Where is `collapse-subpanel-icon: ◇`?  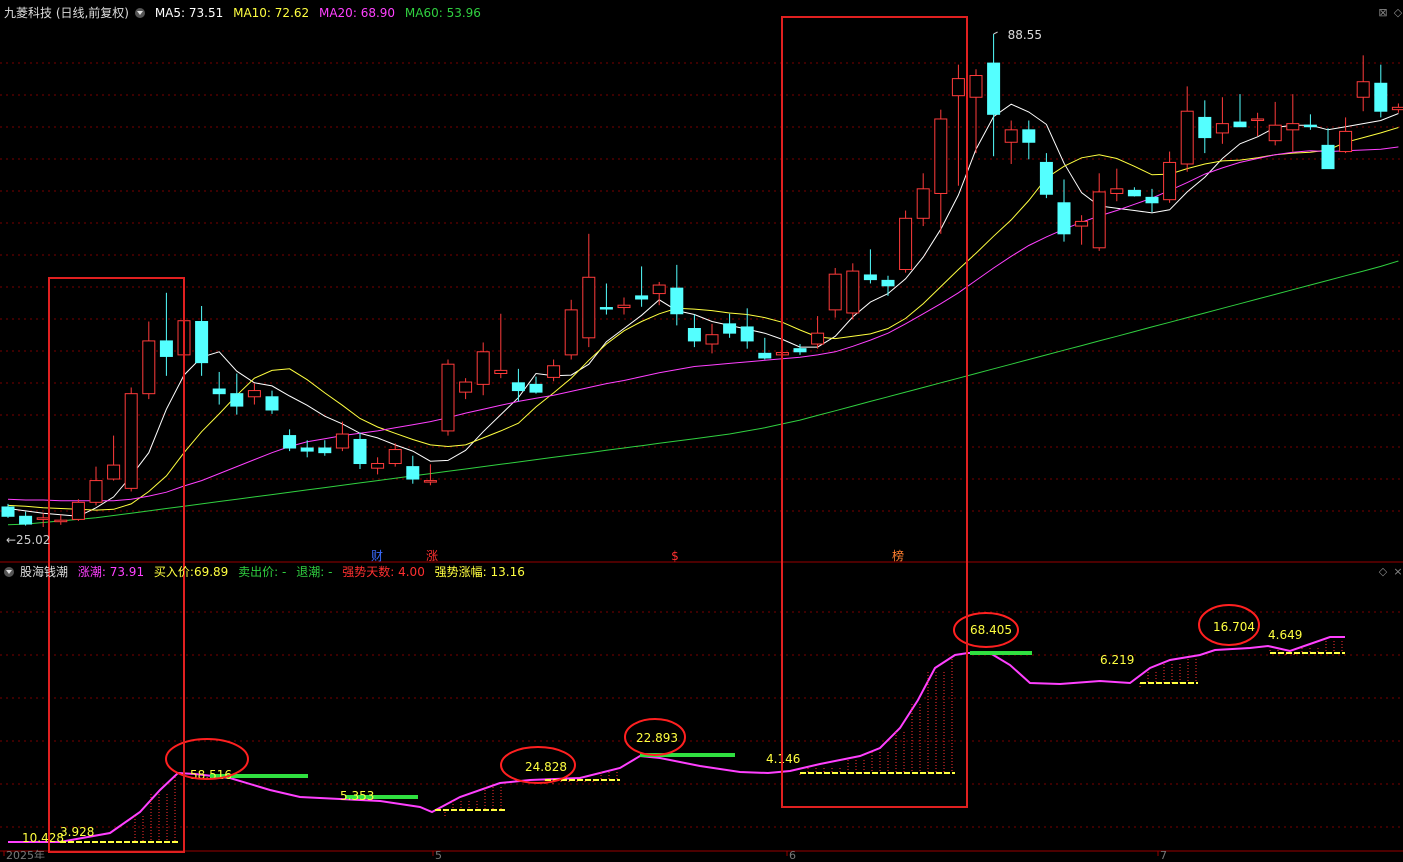 collapse-subpanel-icon: ◇ is located at coordinates (1383, 572).